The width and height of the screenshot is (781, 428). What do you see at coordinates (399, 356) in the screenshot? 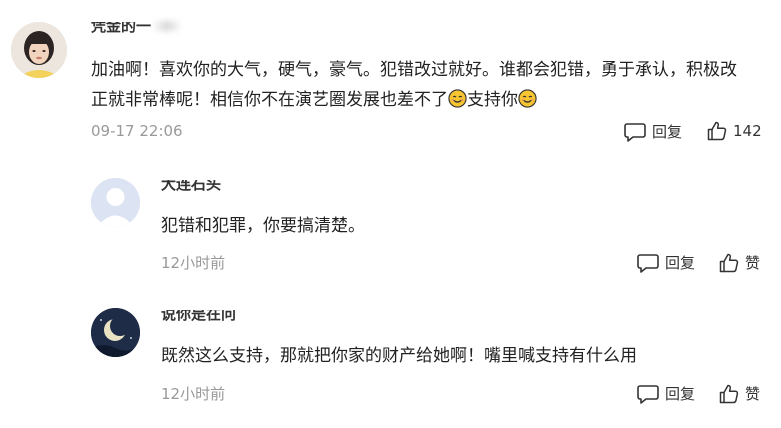
I see `comment-text: 既然这么支持，那就把你家的财产给她啊！嘴里喊支持有什么用` at bounding box center [399, 356].